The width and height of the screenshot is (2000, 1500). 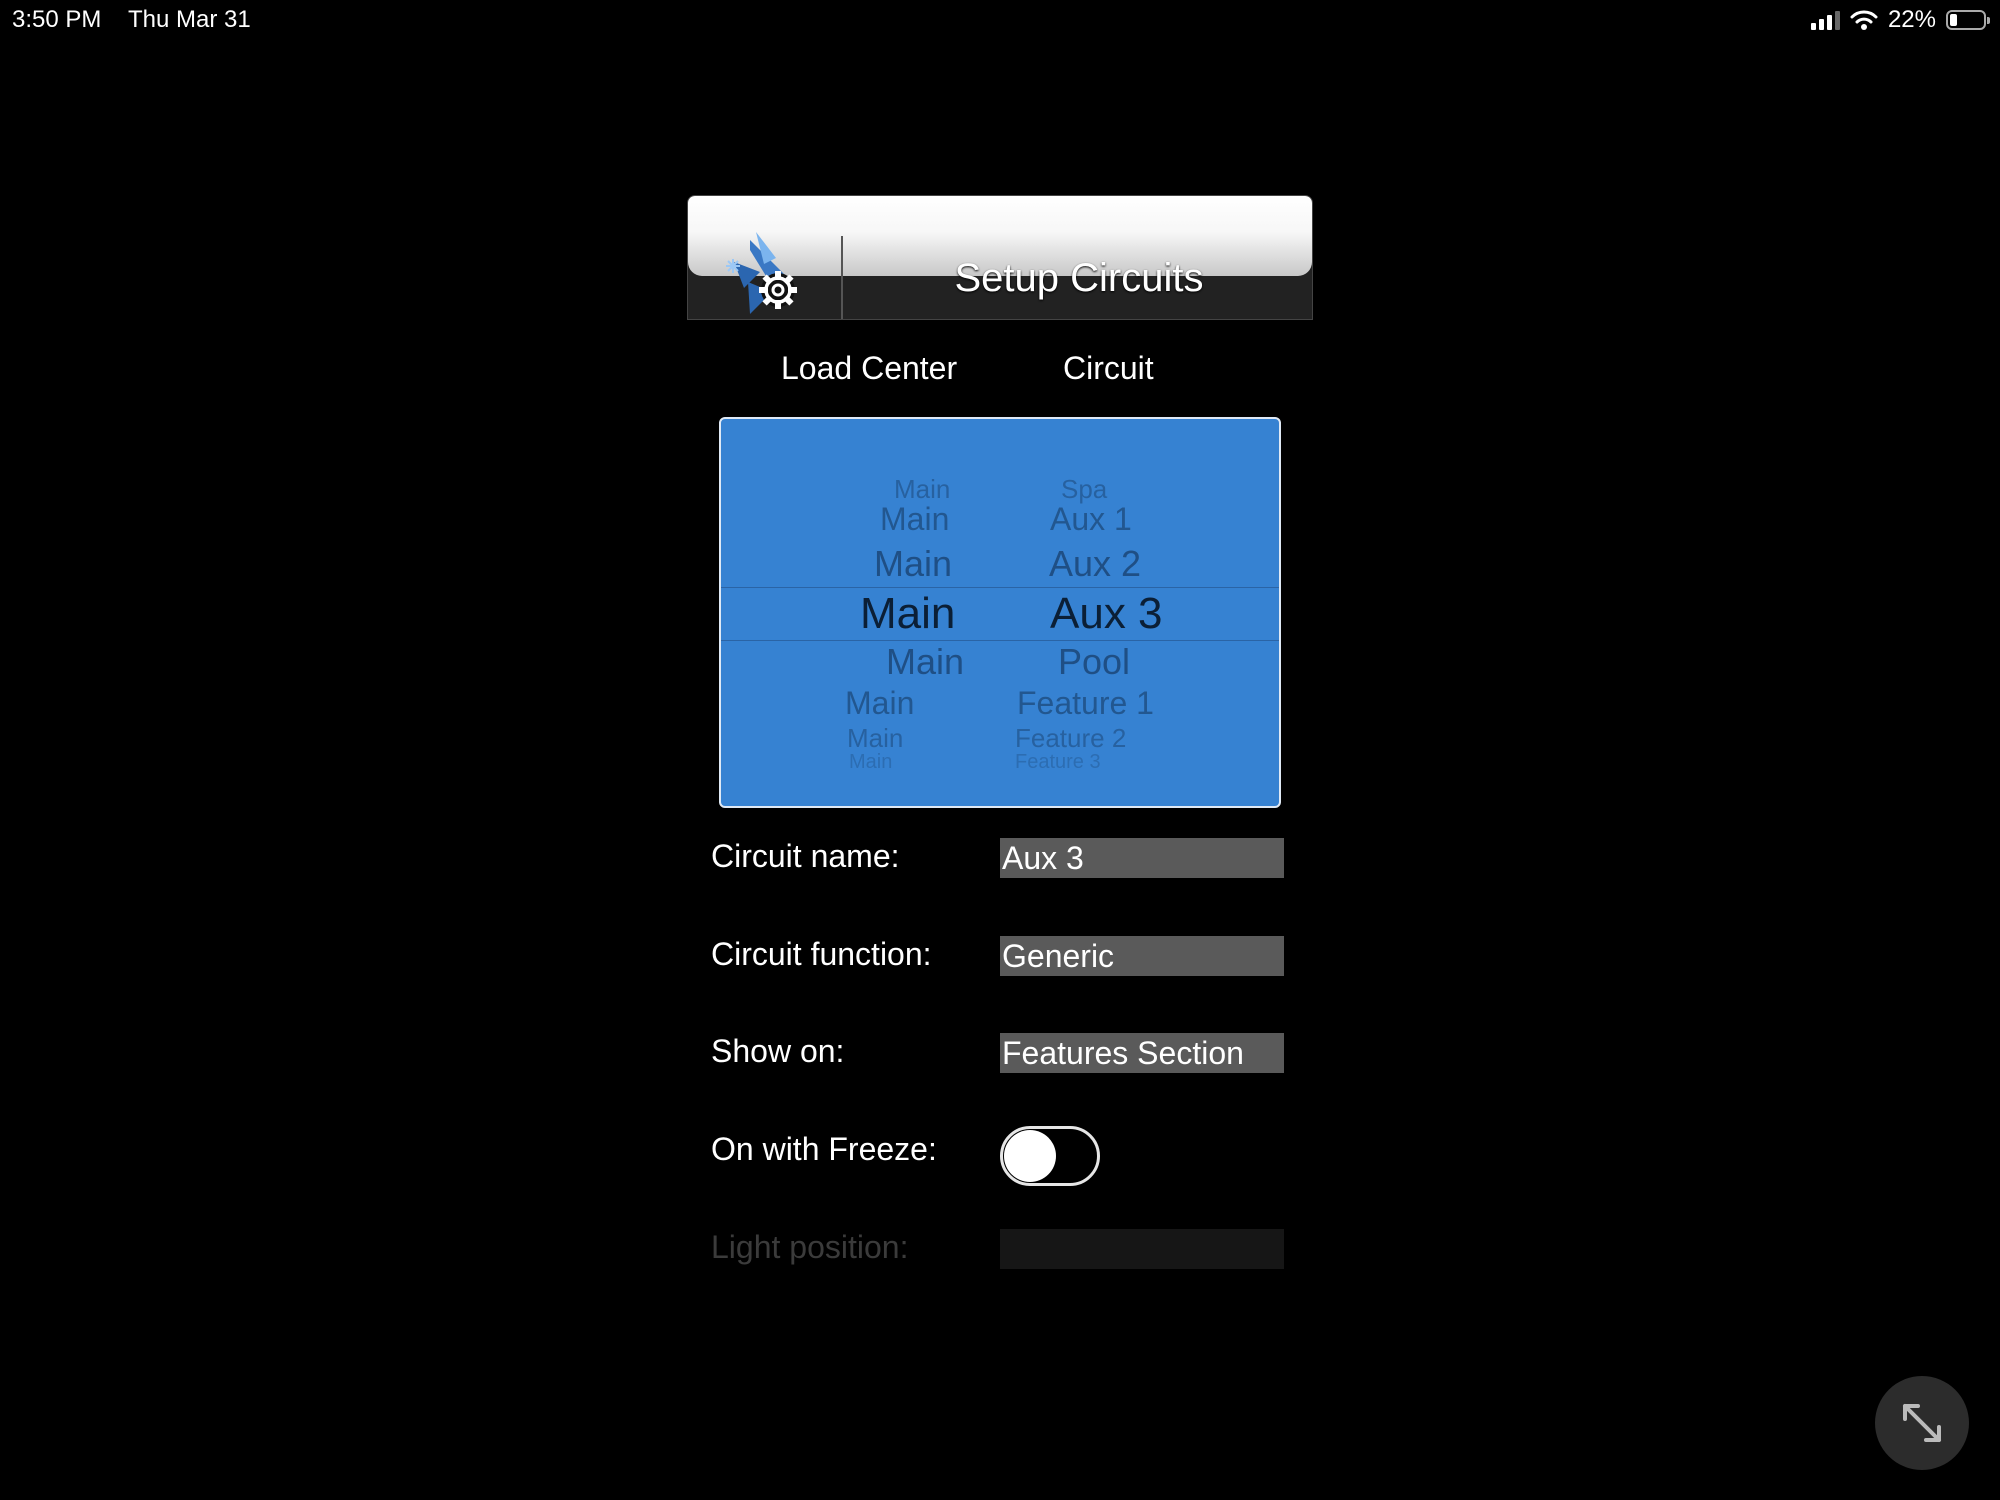 What do you see at coordinates (57, 19) in the screenshot?
I see `status-time: 3:50 PM` at bounding box center [57, 19].